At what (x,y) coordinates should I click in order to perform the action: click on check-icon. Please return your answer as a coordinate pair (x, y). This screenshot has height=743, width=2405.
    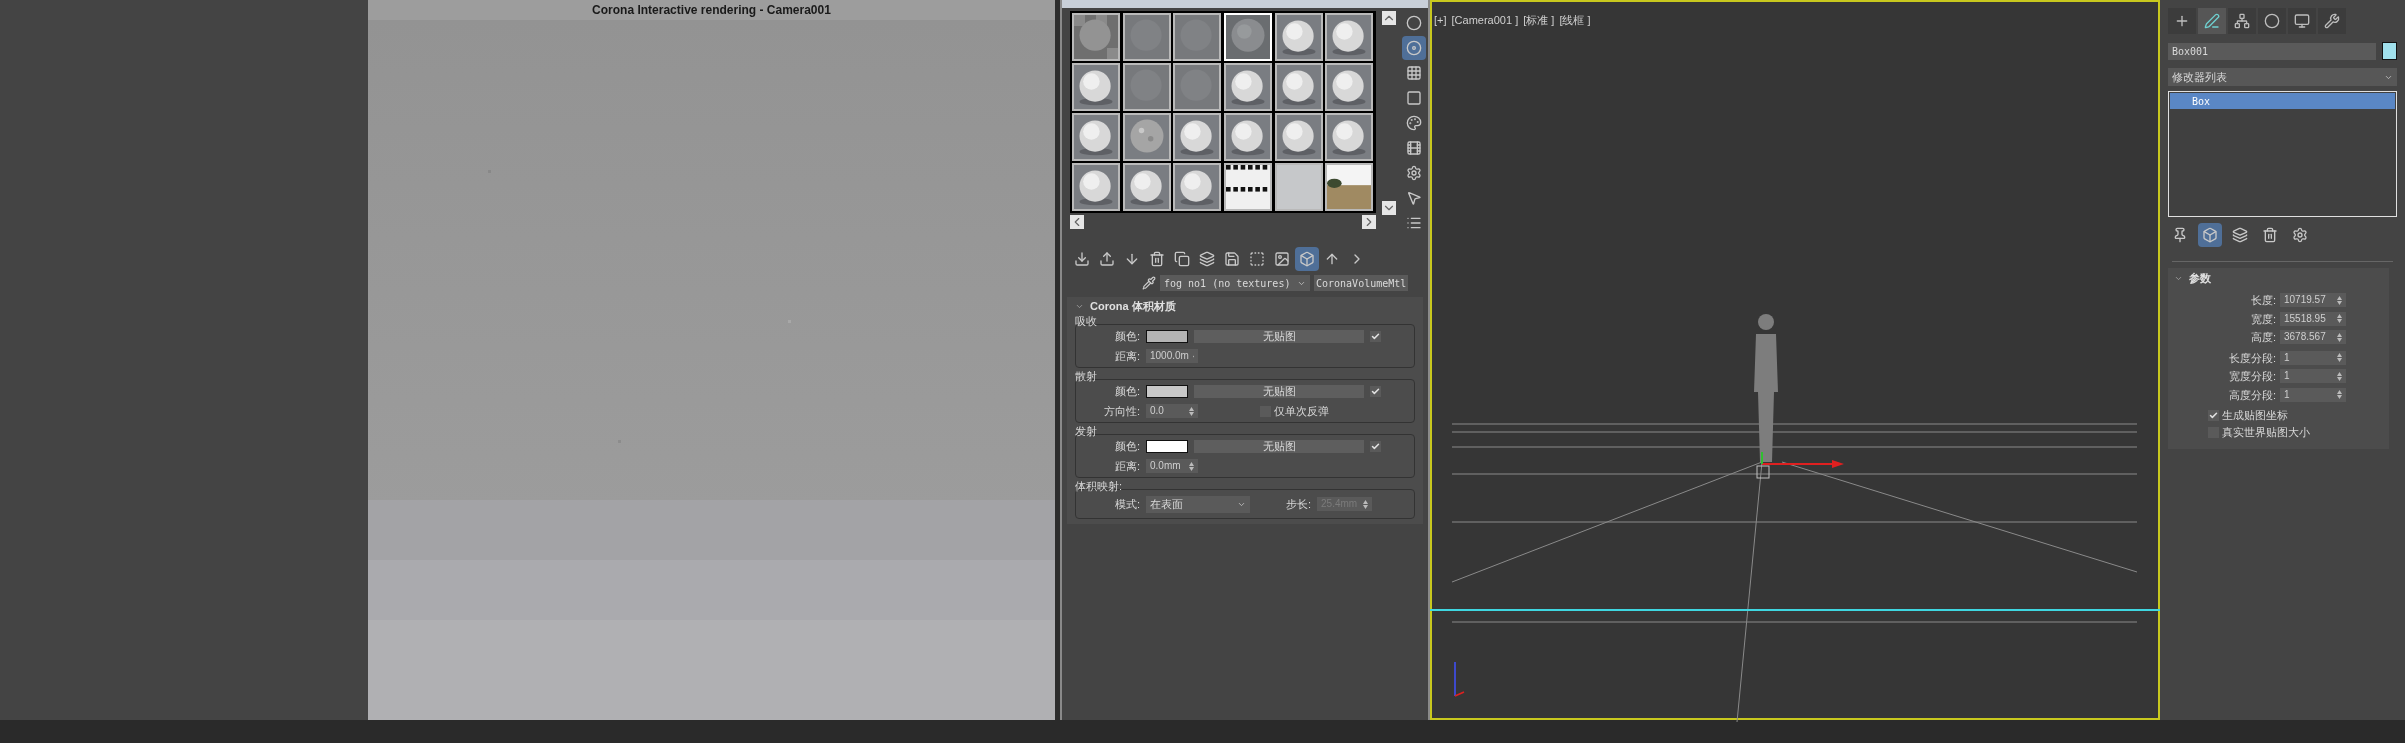
    Looking at the image, I should click on (2213, 415).